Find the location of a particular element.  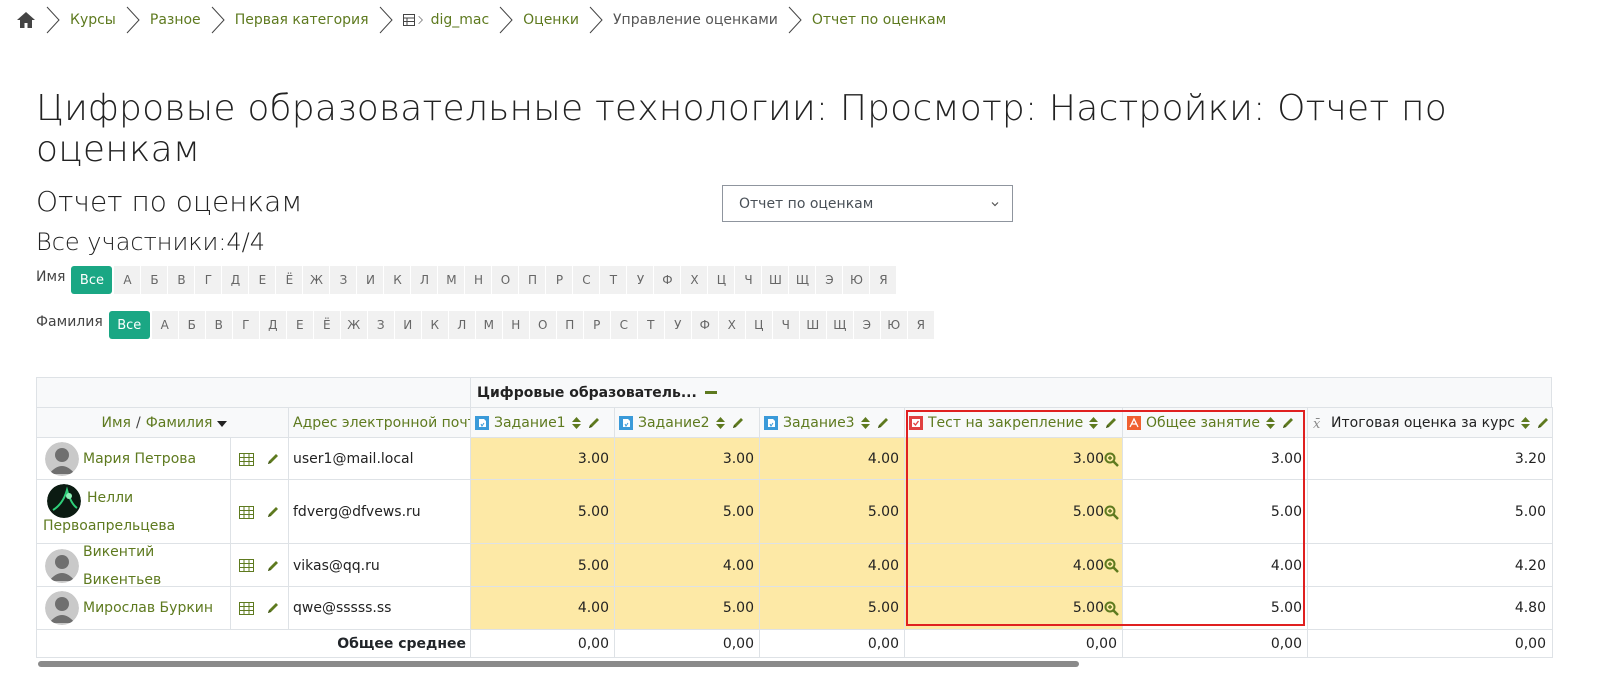

grade-item-name: Задание3 is located at coordinates (819, 423).